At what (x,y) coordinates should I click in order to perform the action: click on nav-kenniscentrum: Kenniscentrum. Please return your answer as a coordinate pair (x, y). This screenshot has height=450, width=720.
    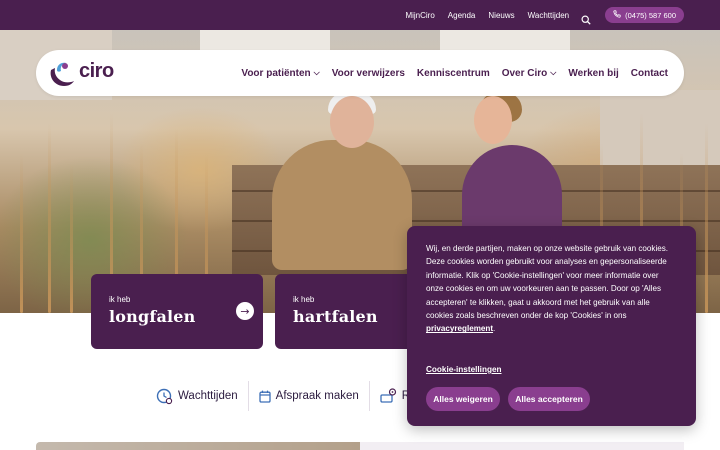
    Looking at the image, I should click on (453, 73).